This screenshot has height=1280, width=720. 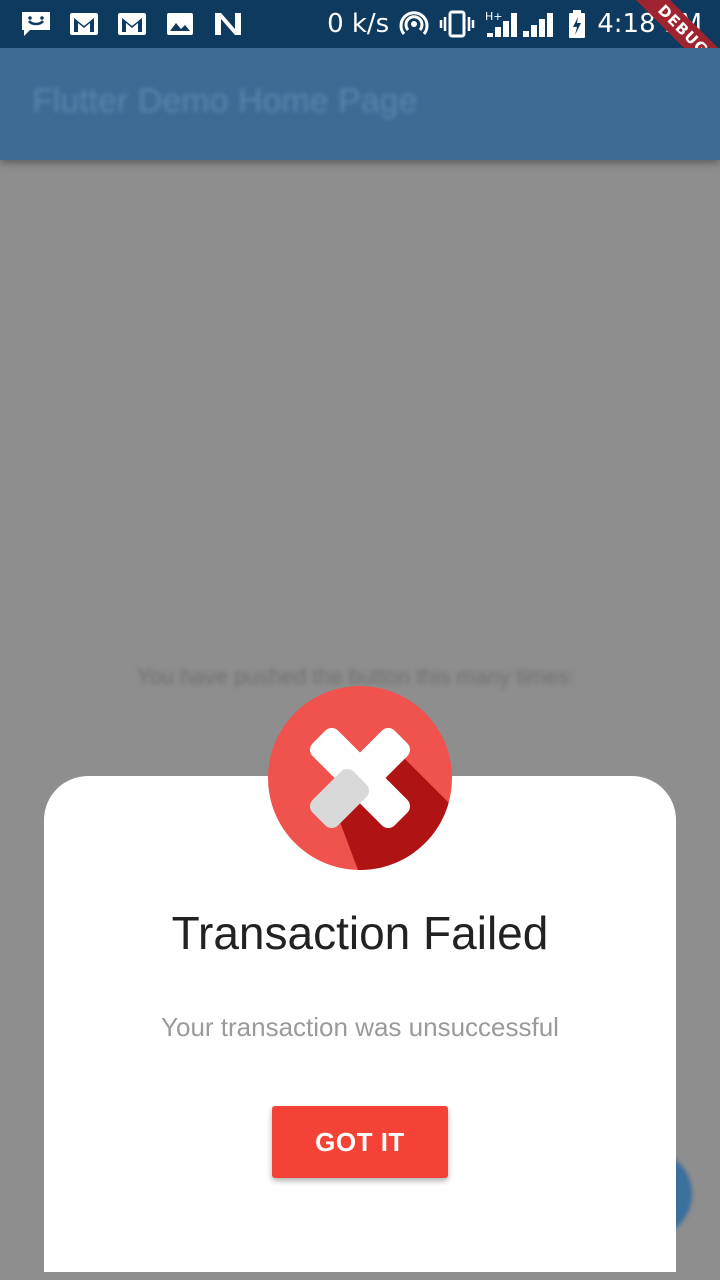 What do you see at coordinates (360, 933) in the screenshot?
I see `dialog-title: Transaction Failed` at bounding box center [360, 933].